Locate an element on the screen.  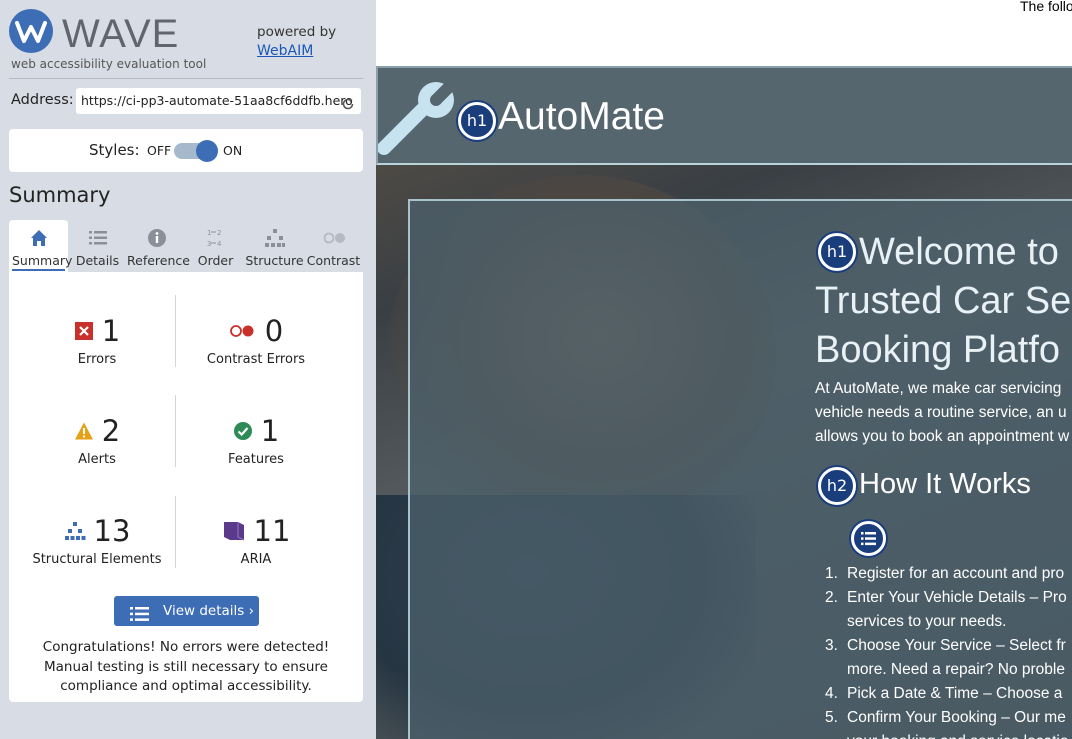
step-continuation: your booking and service locatio is located at coordinates (946, 734).